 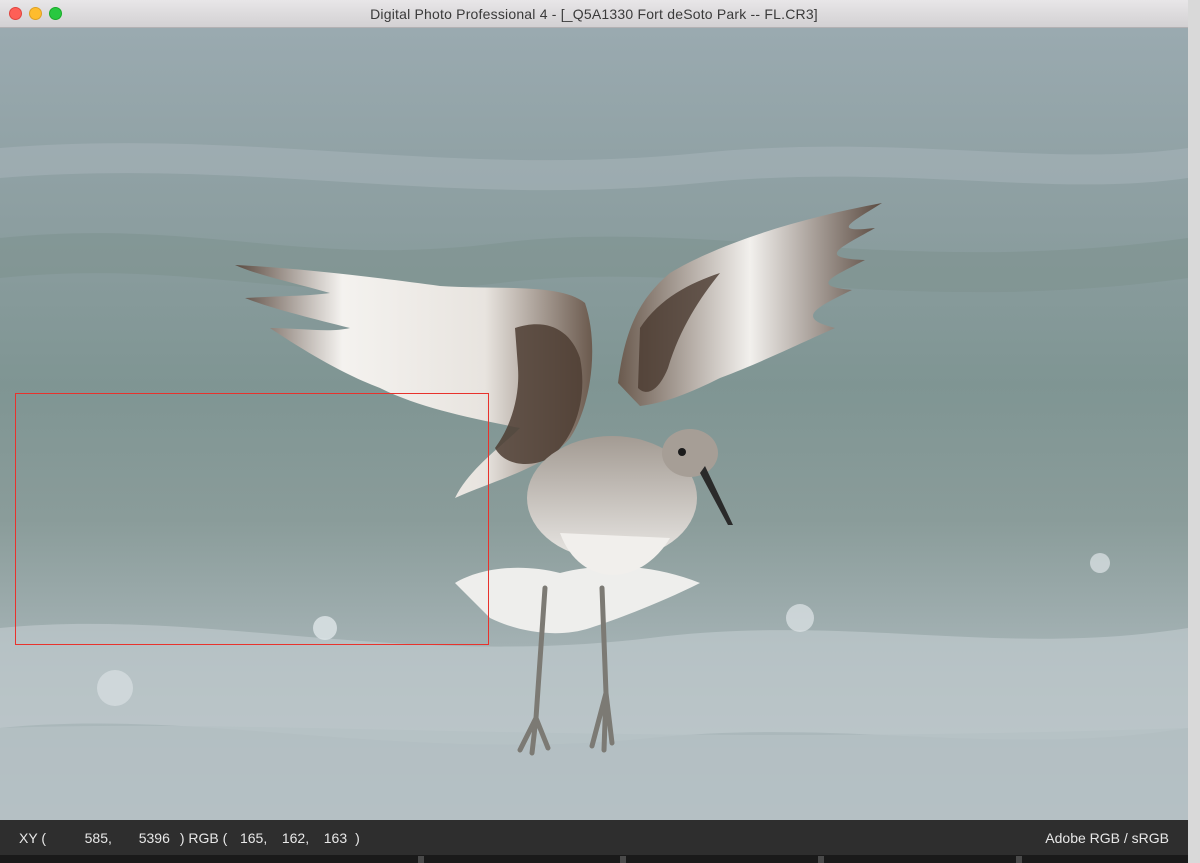 I want to click on background-window-strip, so click(x=1193, y=431).